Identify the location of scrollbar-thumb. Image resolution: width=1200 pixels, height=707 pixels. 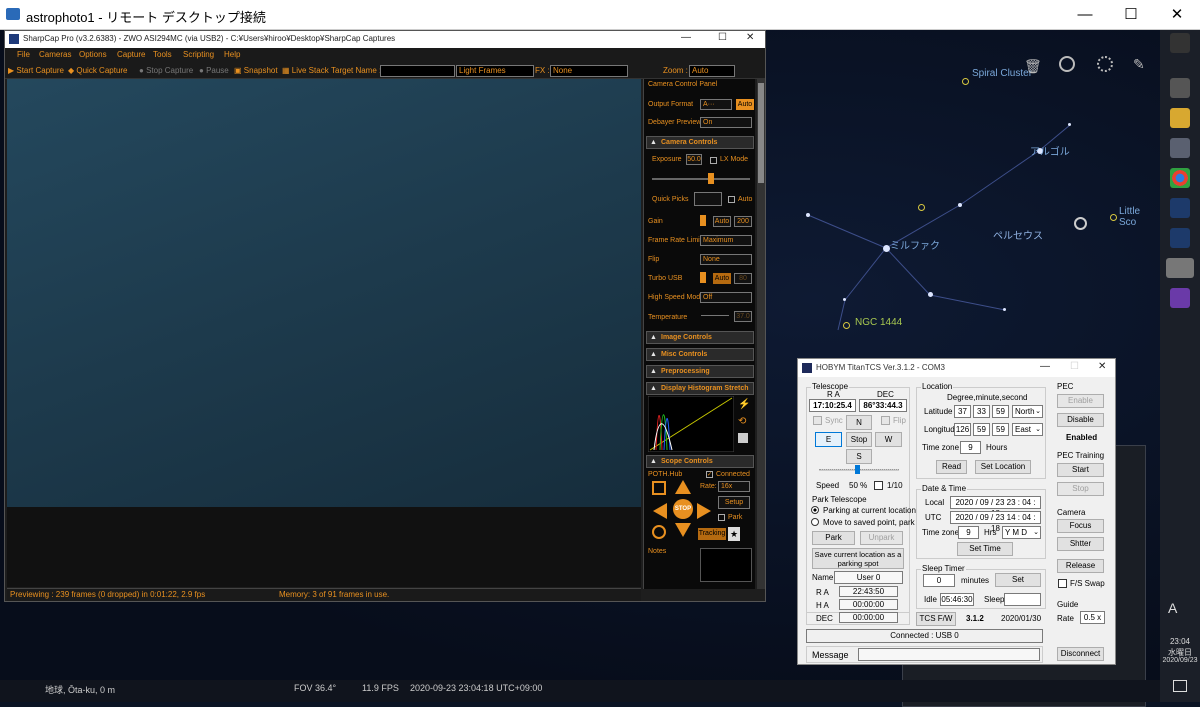
(761, 133).